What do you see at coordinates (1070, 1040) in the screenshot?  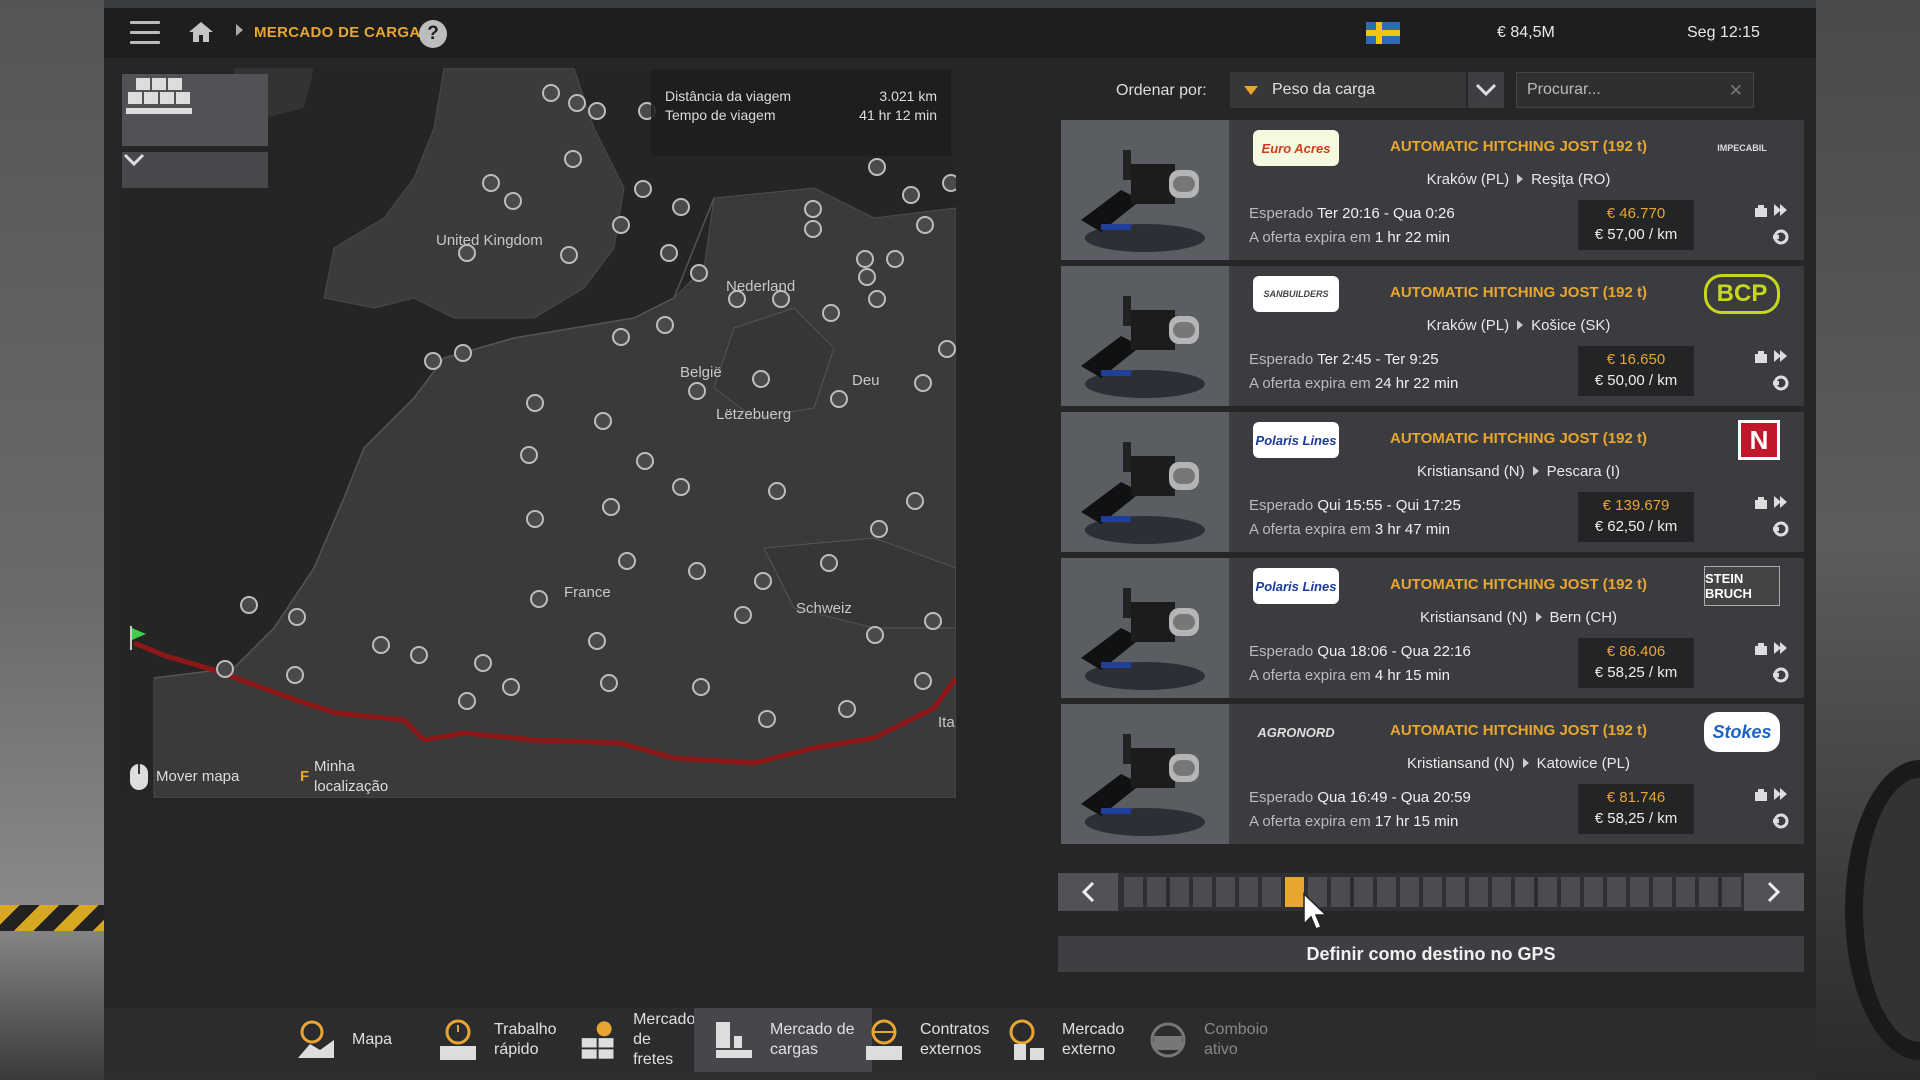 I see `nav-external-market: Mercado externo` at bounding box center [1070, 1040].